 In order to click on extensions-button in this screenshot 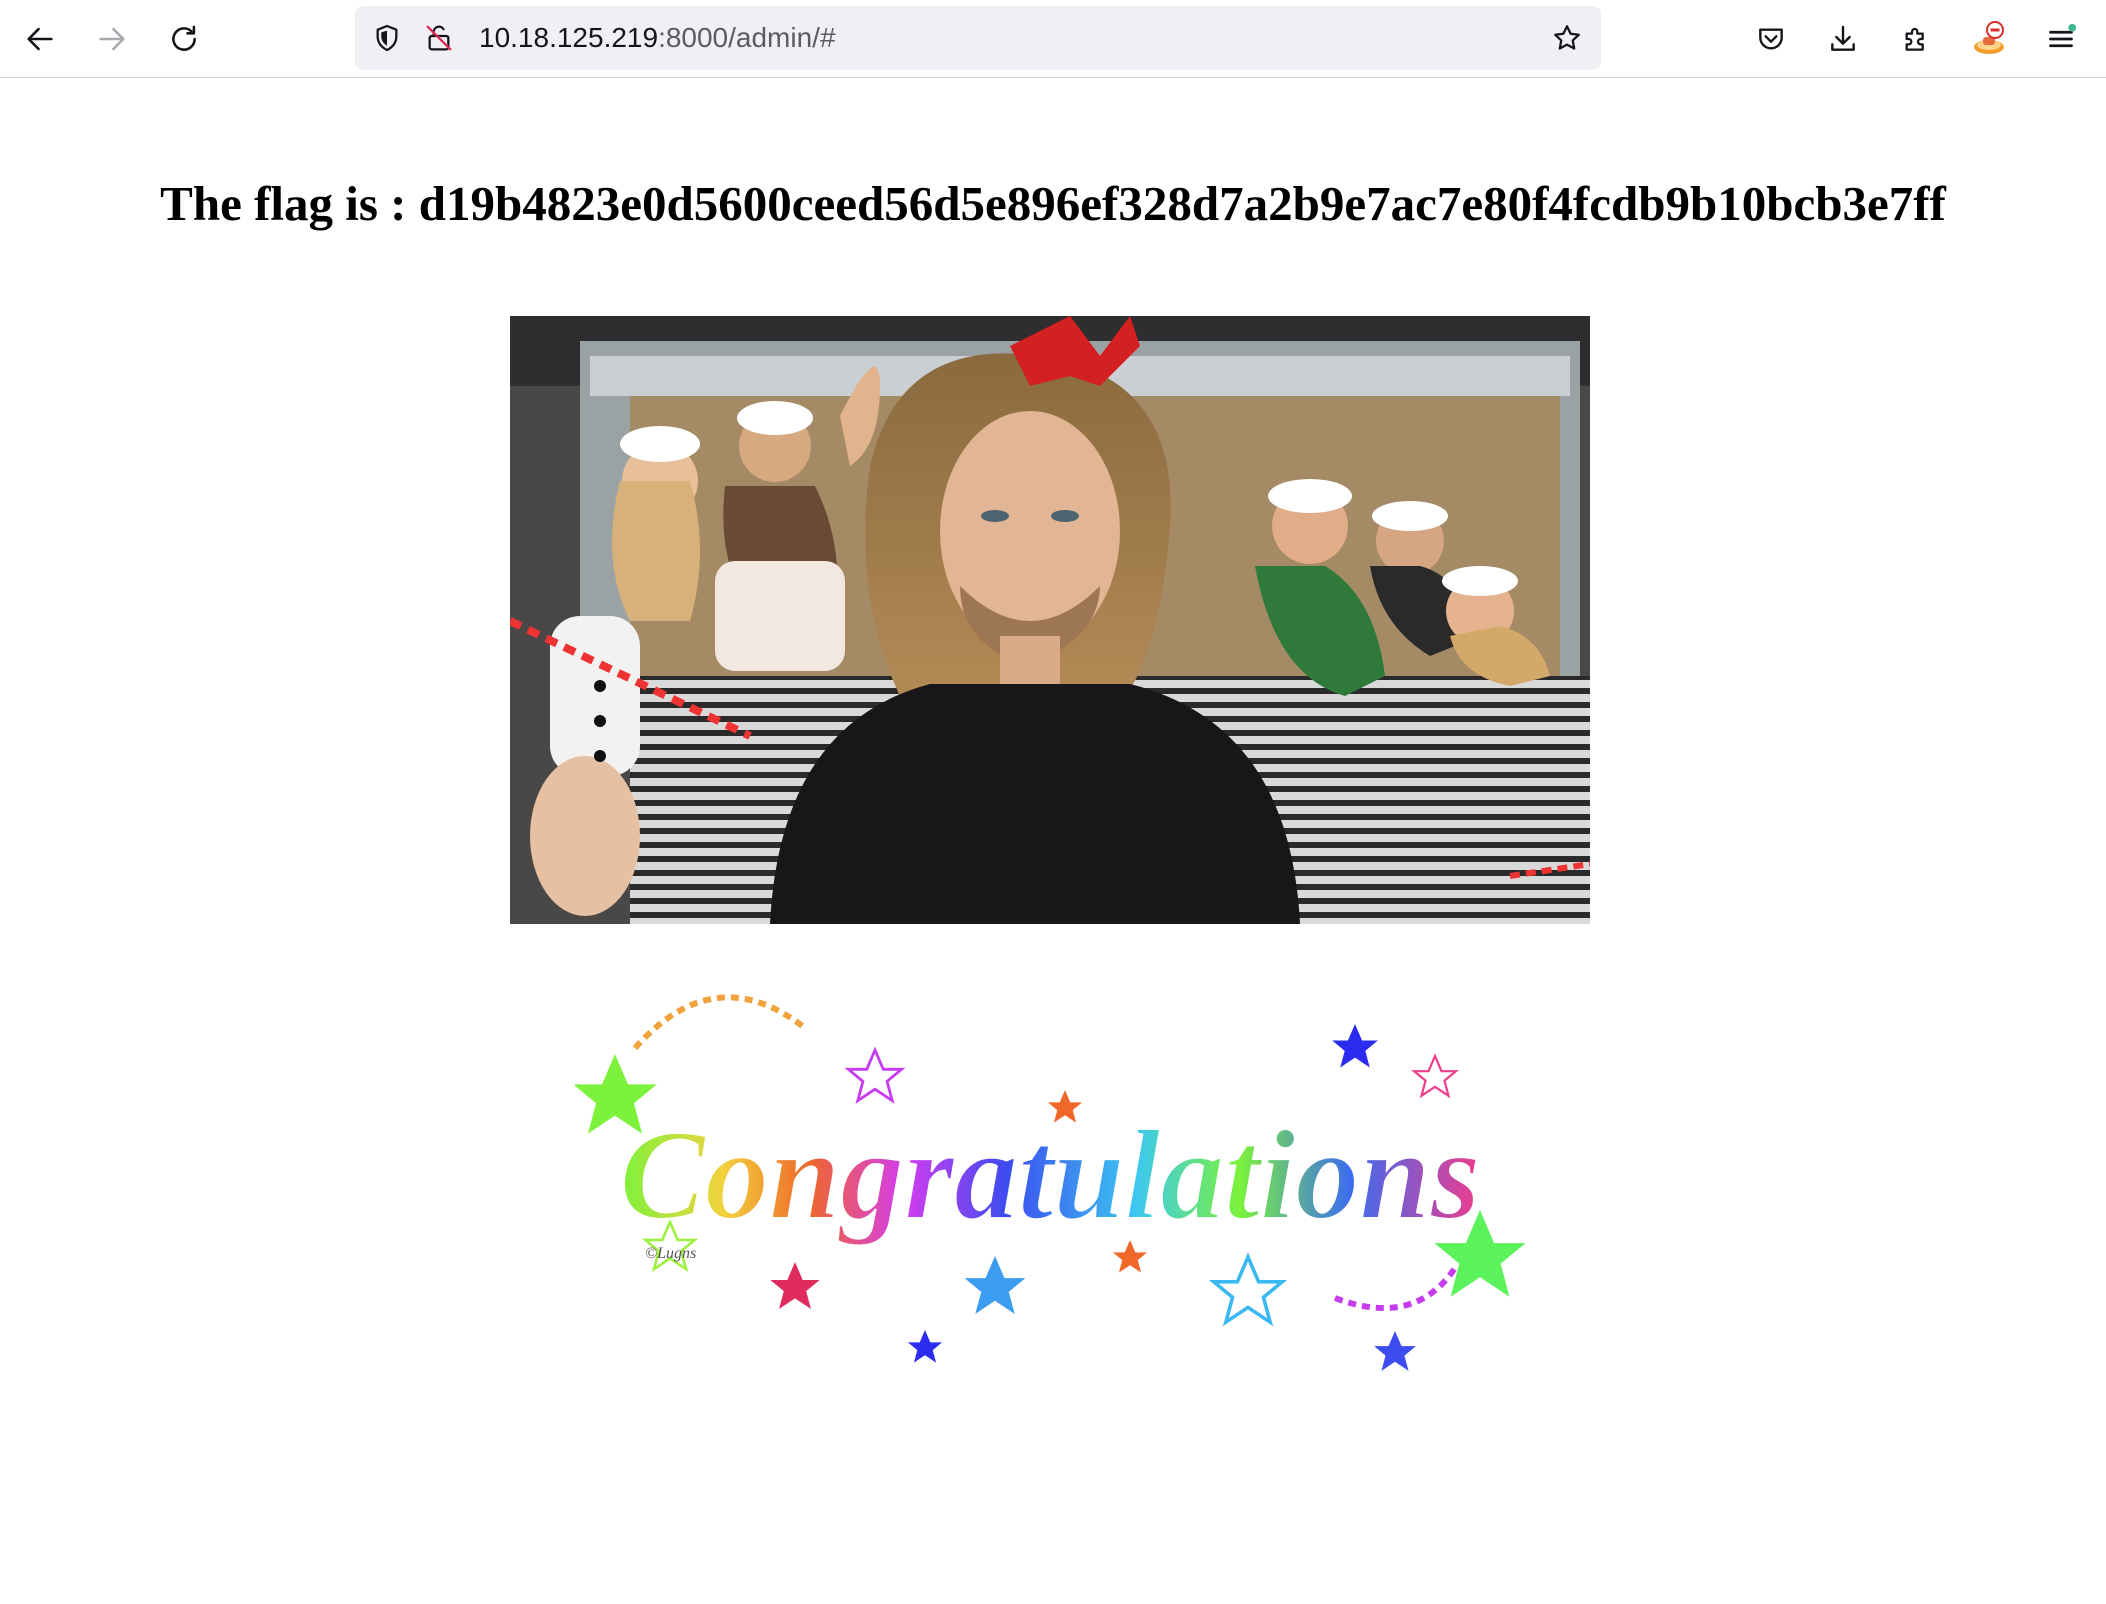, I will do `click(1916, 39)`.